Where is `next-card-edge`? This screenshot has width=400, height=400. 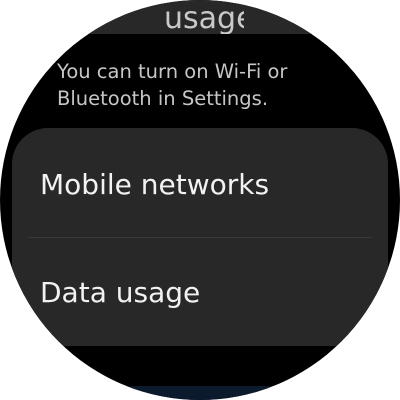 next-card-edge is located at coordinates (200, 393).